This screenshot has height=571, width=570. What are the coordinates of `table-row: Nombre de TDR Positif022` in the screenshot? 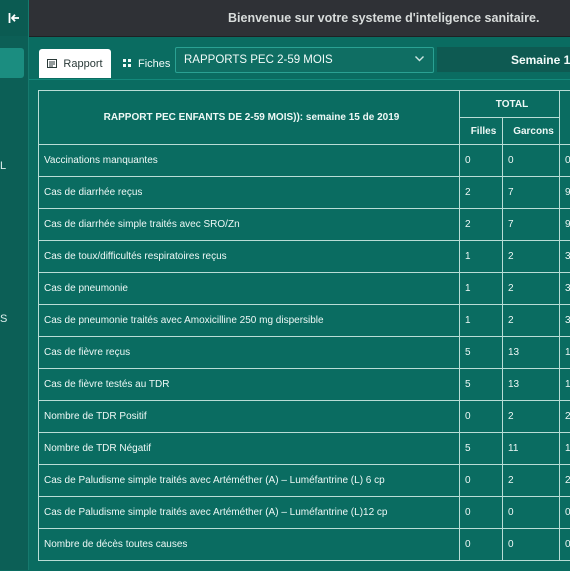 It's located at (304, 417).